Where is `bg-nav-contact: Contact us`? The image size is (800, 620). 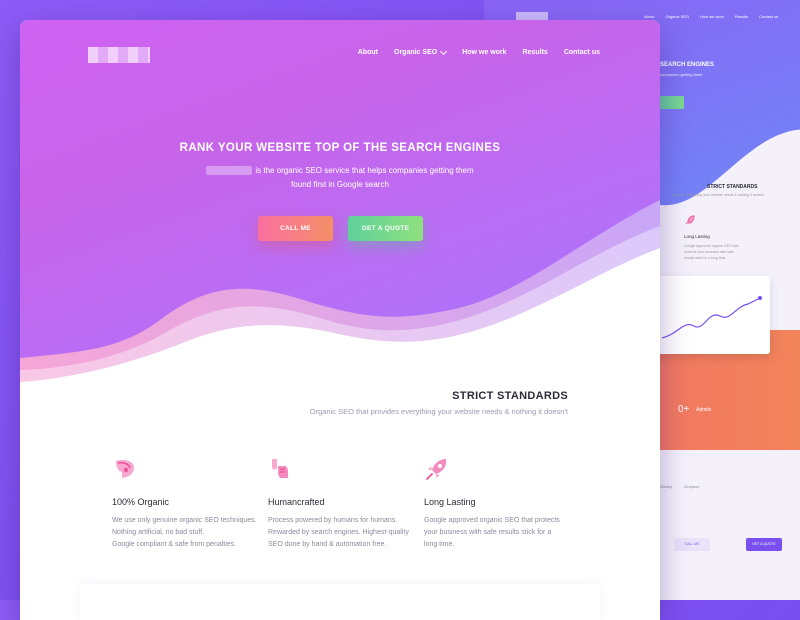 bg-nav-contact: Contact us is located at coordinates (769, 16).